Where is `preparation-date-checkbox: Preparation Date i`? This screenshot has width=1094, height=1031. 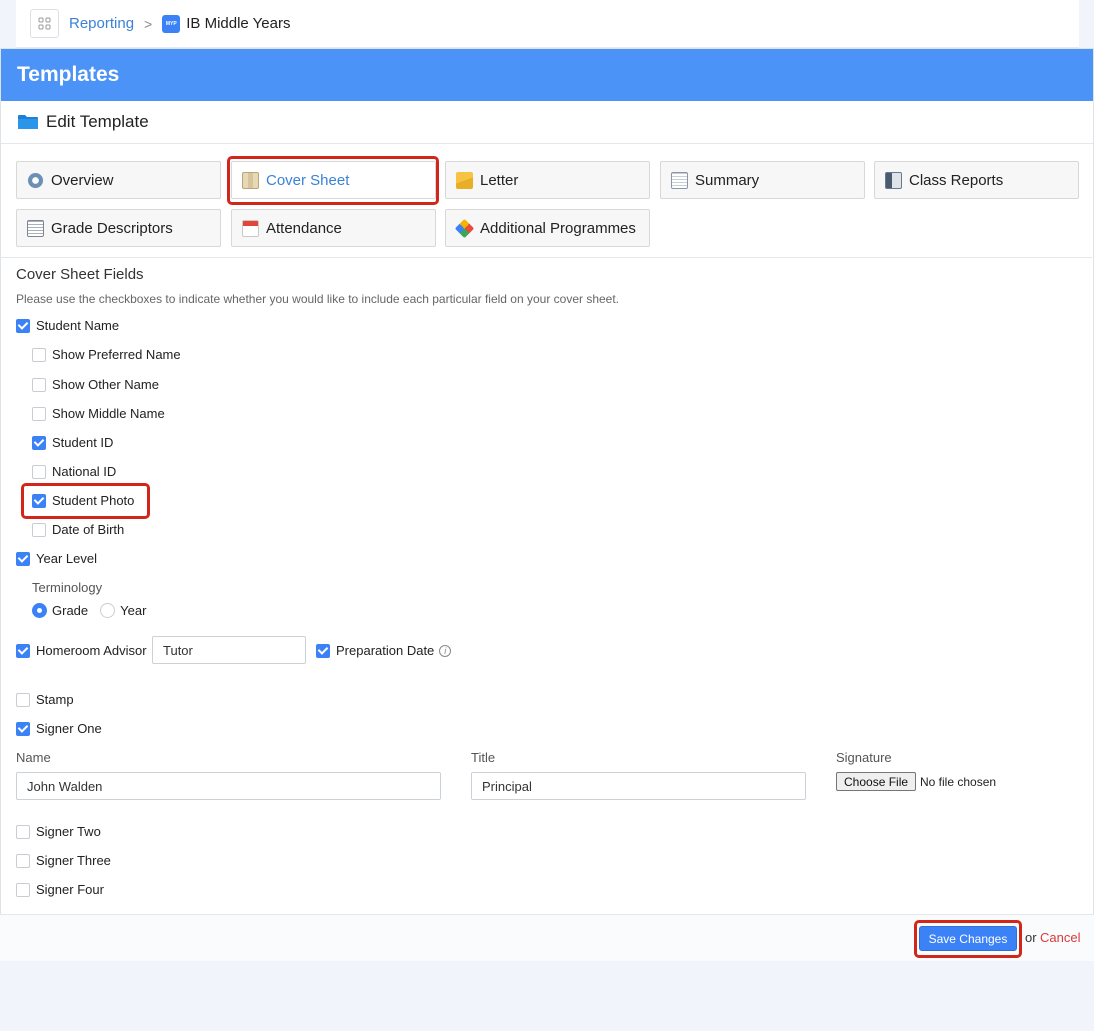 preparation-date-checkbox: Preparation Date i is located at coordinates (384, 650).